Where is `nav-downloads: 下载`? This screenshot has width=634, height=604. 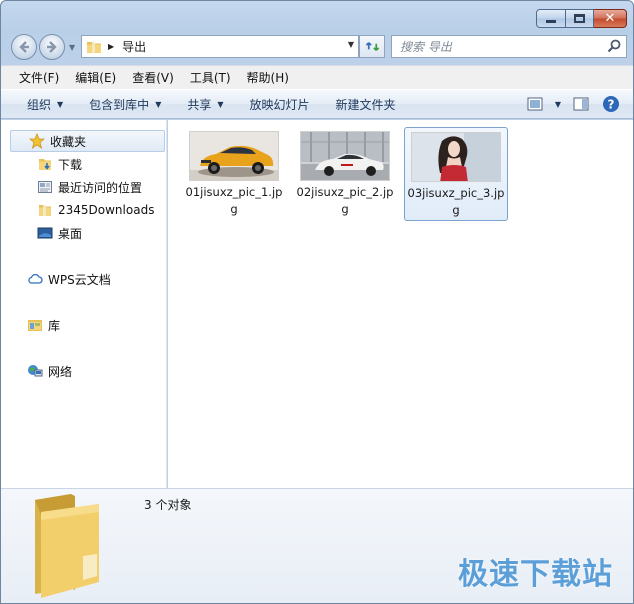 nav-downloads: 下载 is located at coordinates (59, 164).